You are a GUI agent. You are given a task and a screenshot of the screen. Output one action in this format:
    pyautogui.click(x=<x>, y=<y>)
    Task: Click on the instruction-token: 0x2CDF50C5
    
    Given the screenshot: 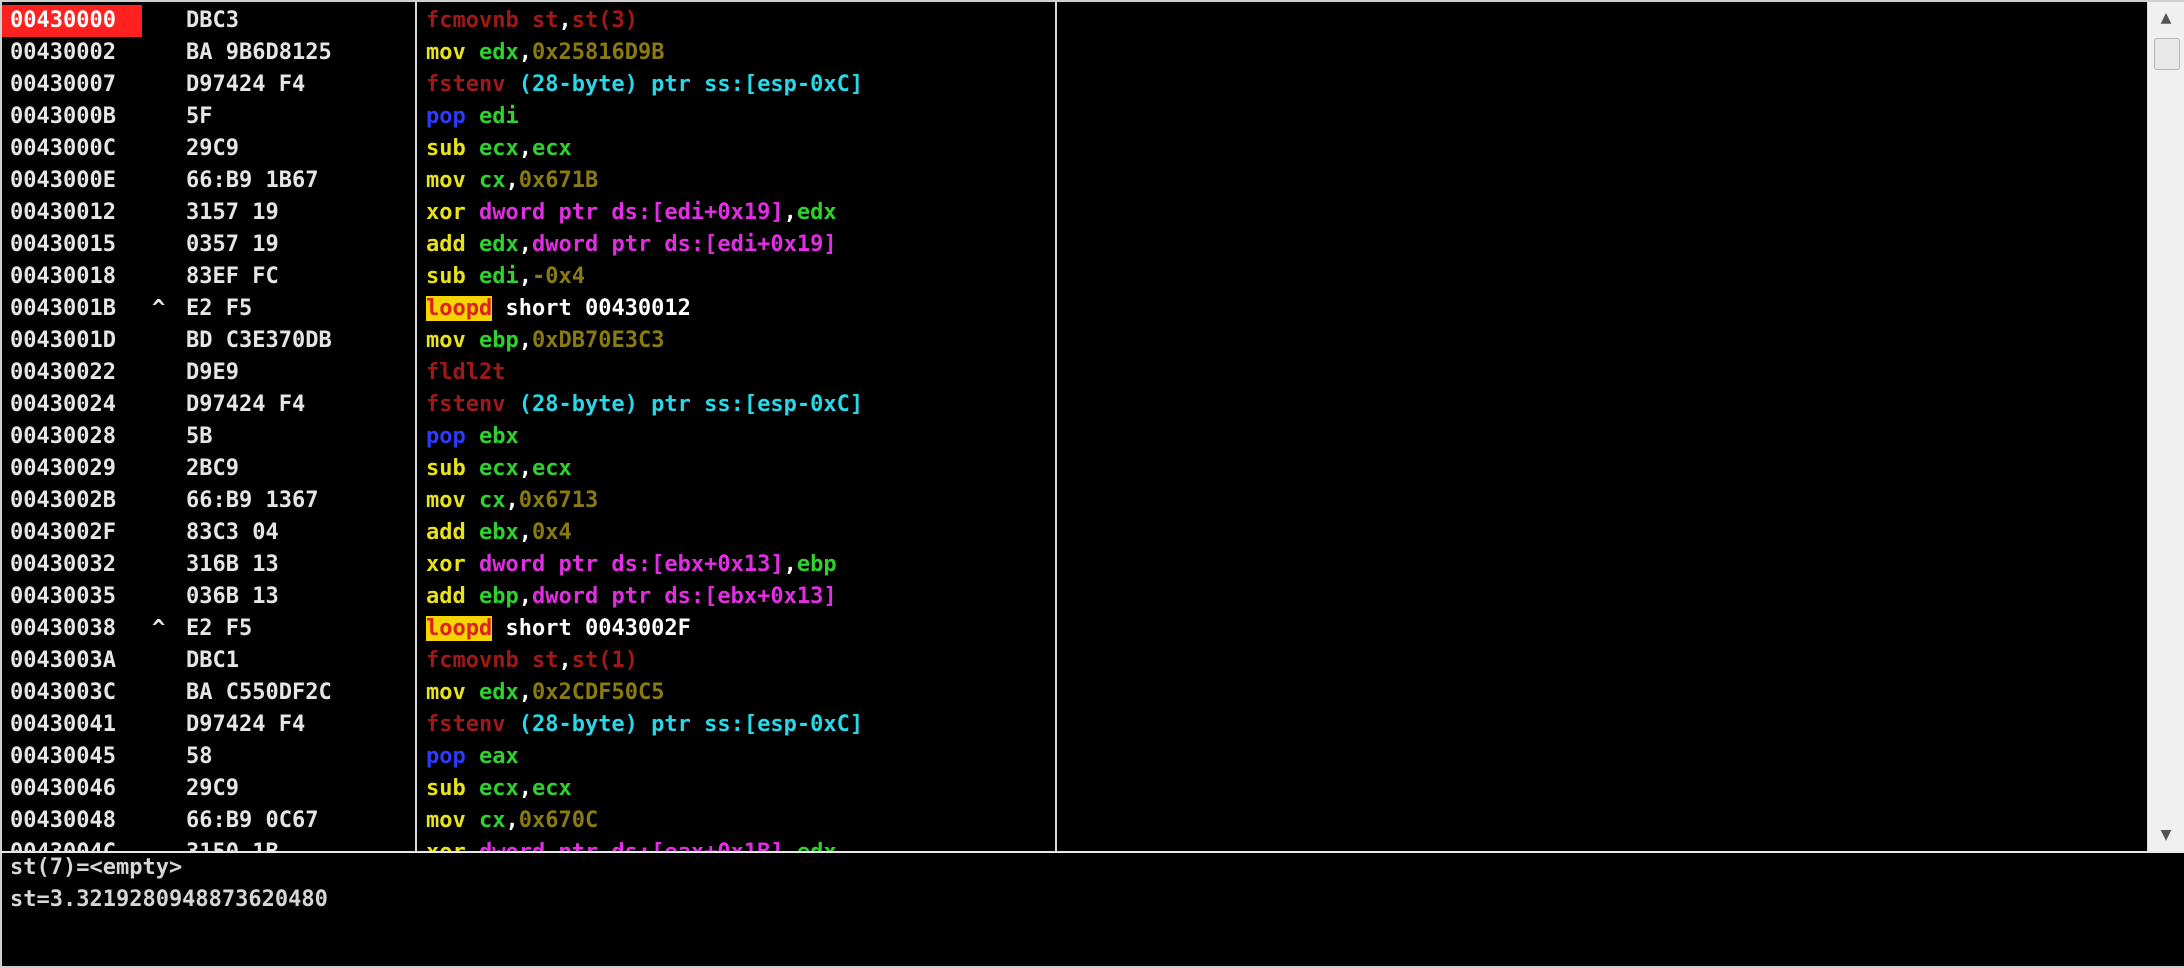 What is the action you would take?
    pyautogui.click(x=598, y=692)
    